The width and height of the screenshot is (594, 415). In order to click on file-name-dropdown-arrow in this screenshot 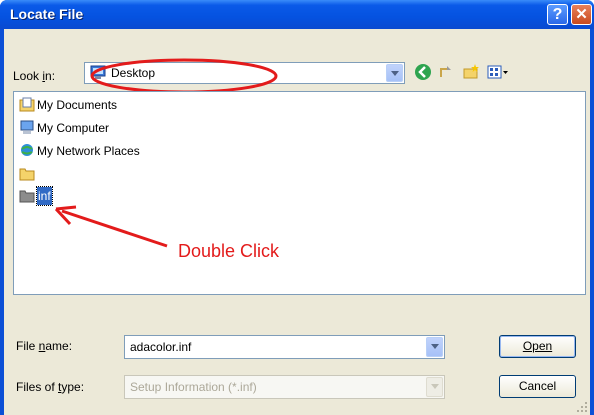, I will do `click(434, 347)`.